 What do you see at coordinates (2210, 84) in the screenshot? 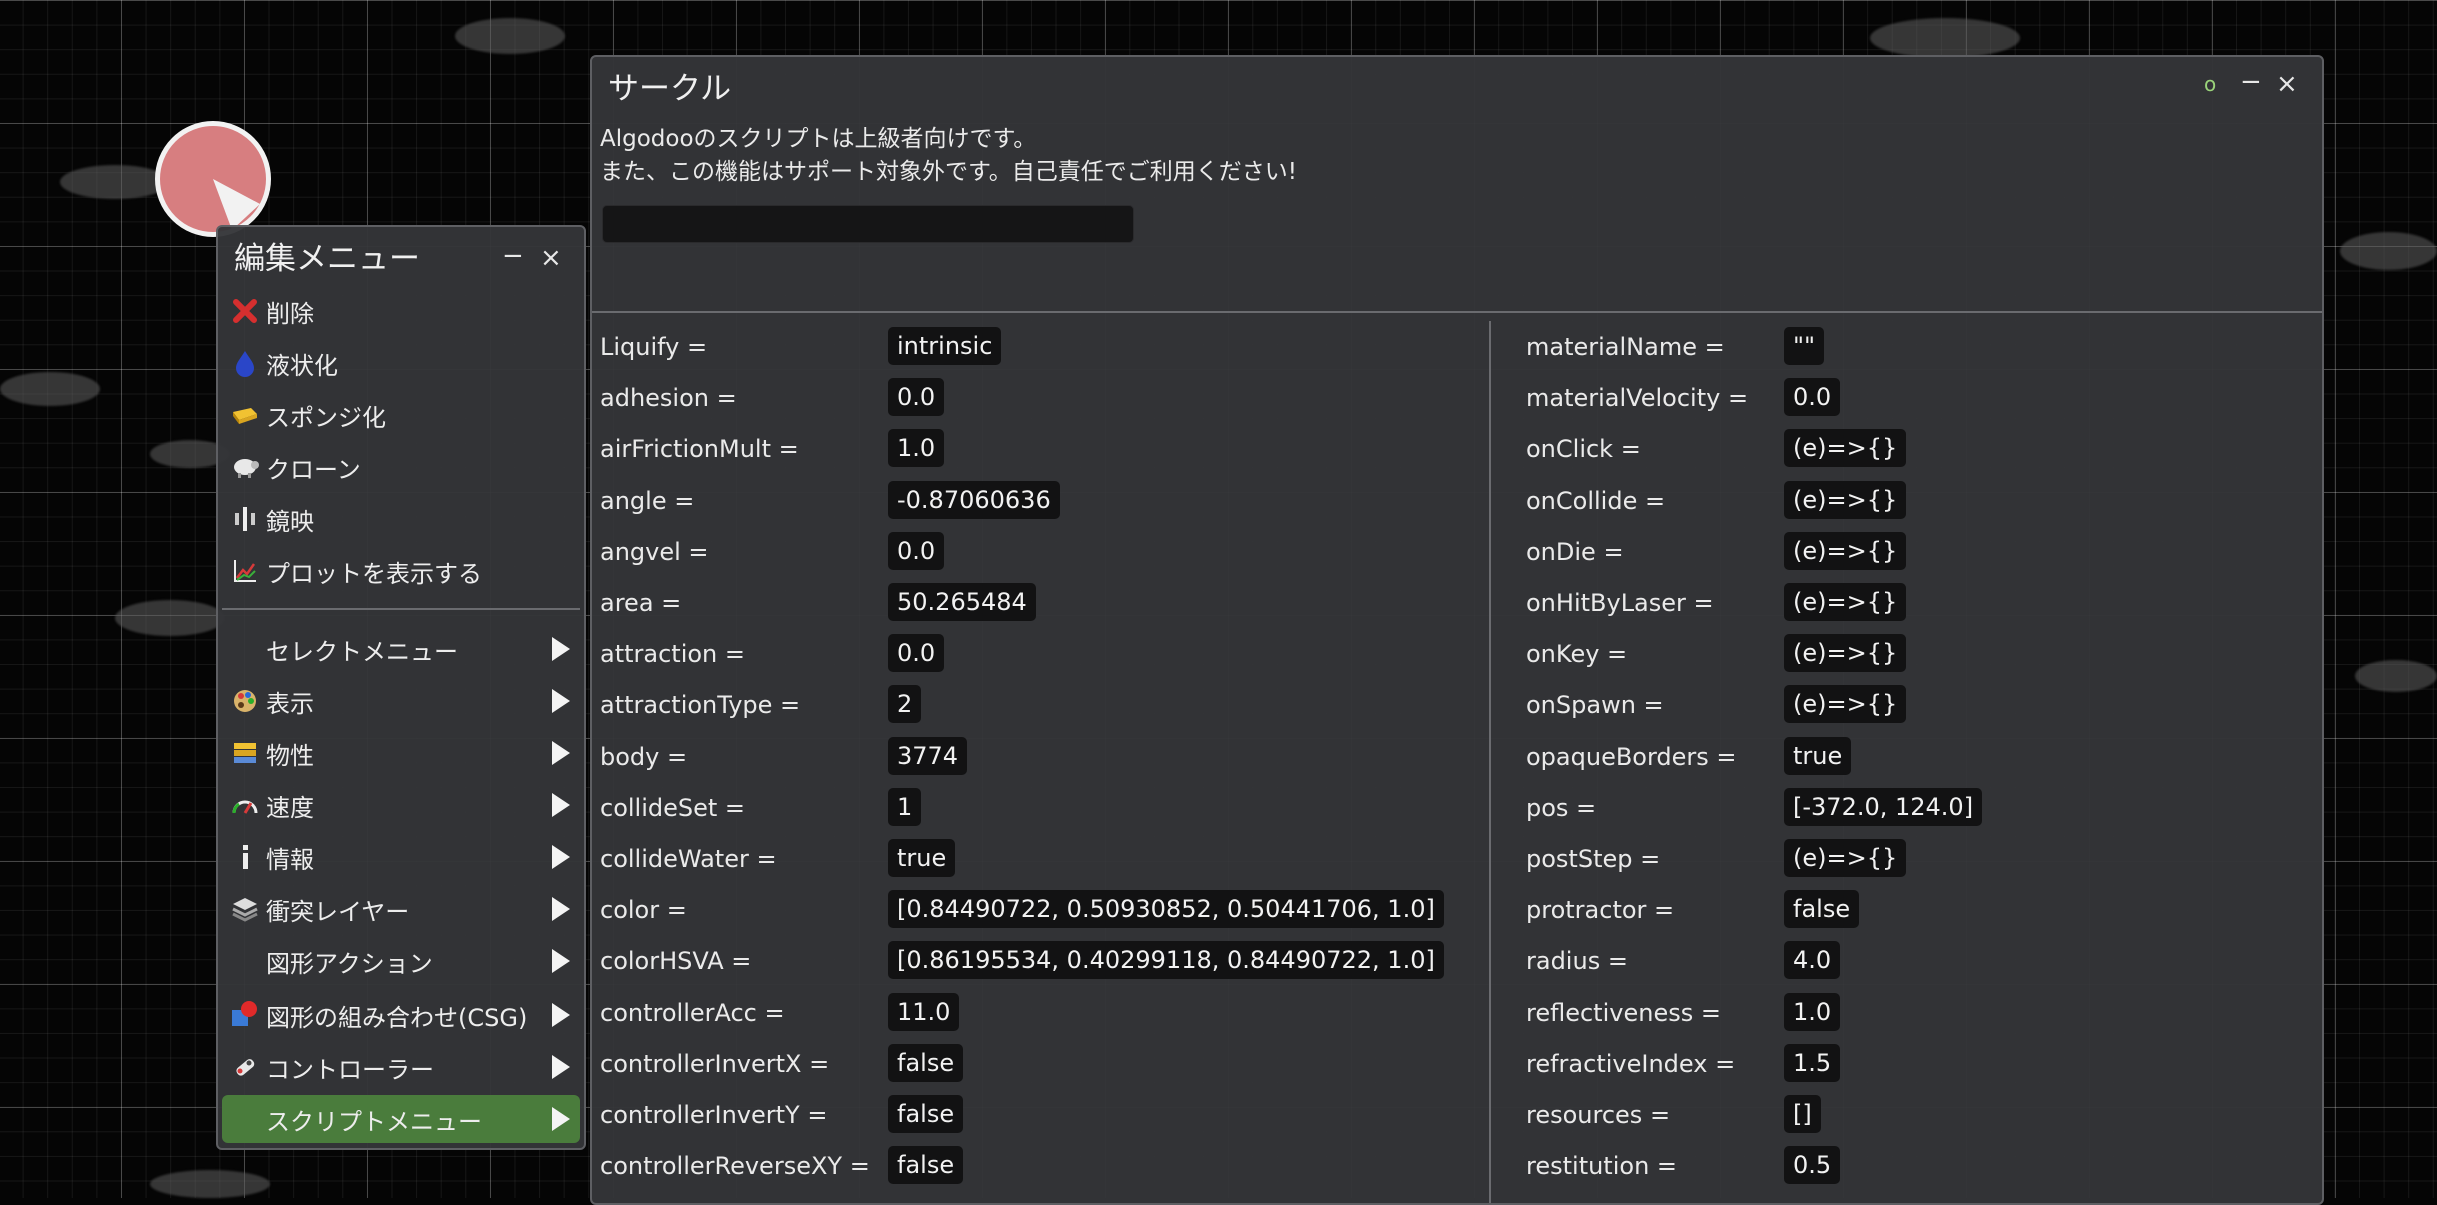
I see `status-dot-icon: o` at bounding box center [2210, 84].